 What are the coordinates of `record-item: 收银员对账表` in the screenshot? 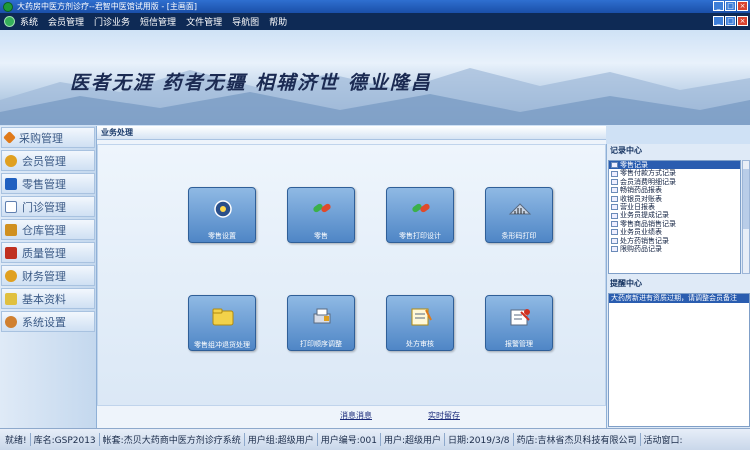 It's located at (674, 199).